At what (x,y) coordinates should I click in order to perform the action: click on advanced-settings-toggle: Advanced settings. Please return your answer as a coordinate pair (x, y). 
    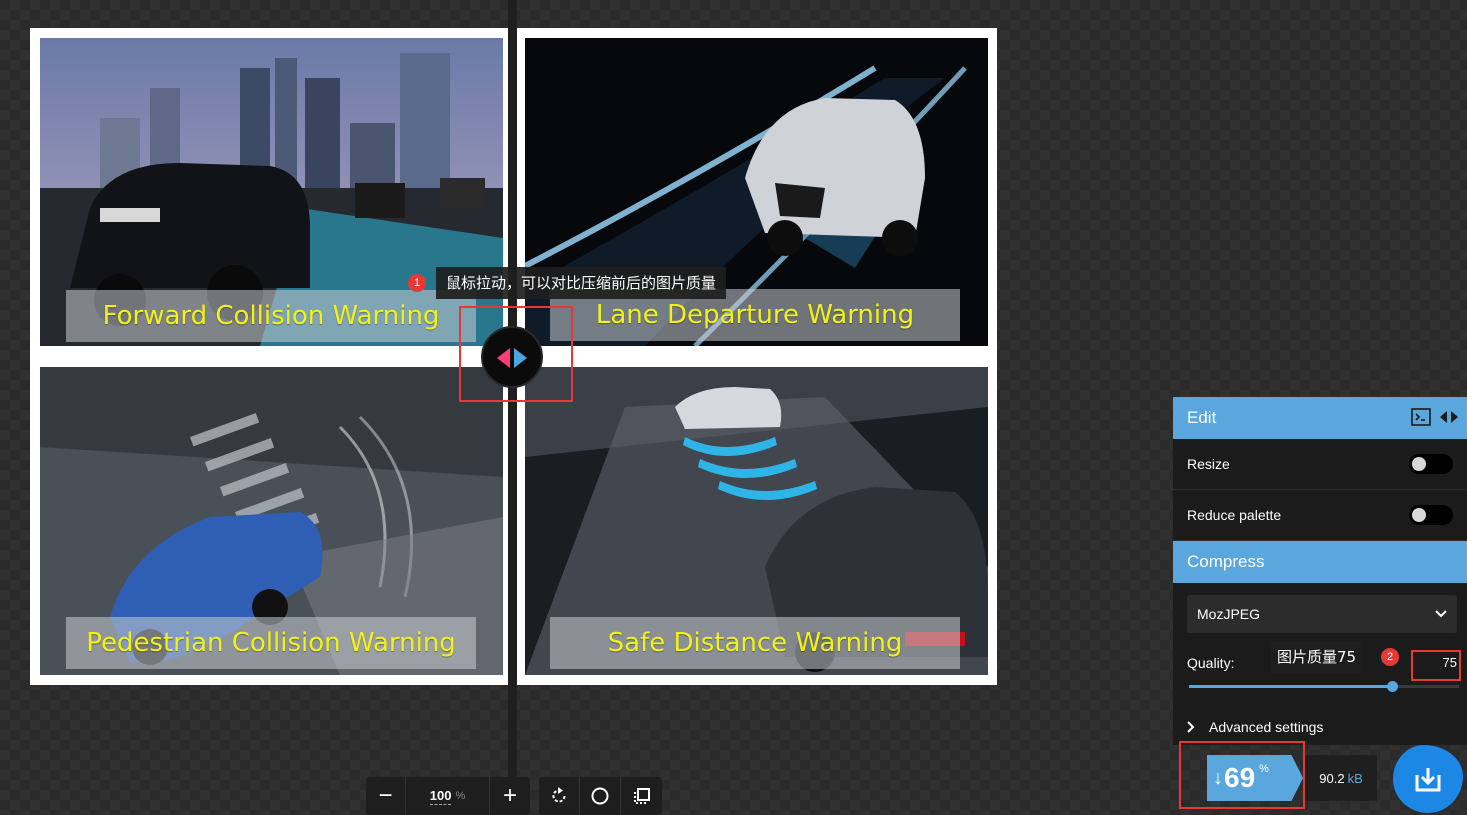
    Looking at the image, I should click on (1255, 727).